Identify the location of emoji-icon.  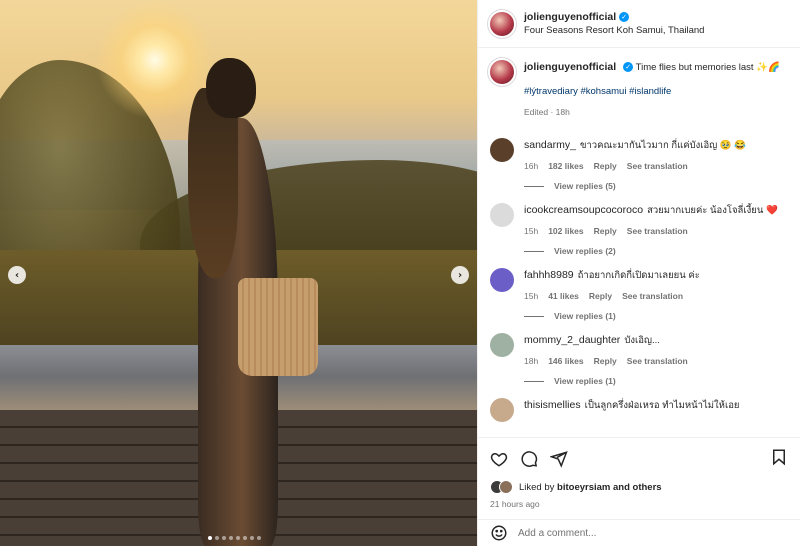
(499, 533).